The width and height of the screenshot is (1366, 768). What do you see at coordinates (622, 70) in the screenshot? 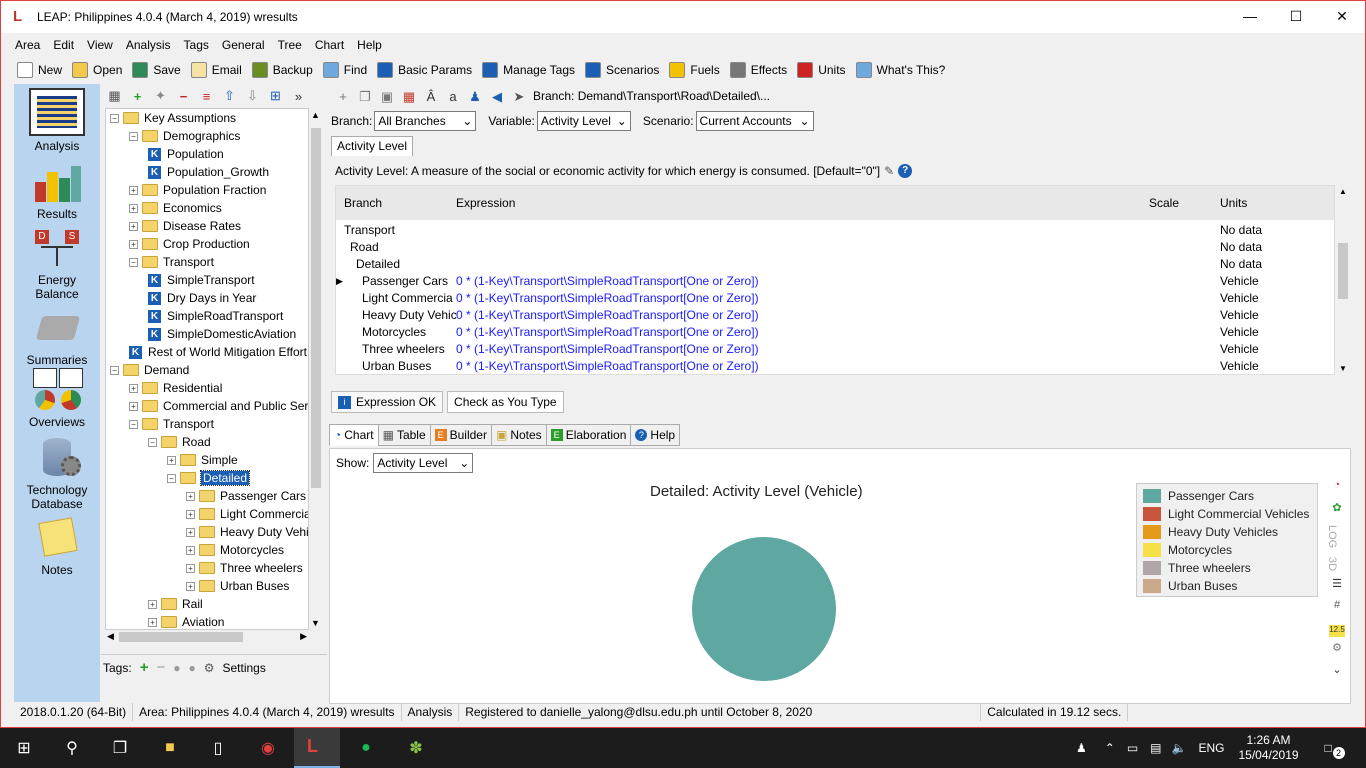
I see `toolbar-scenarios-button: Scenarios` at bounding box center [622, 70].